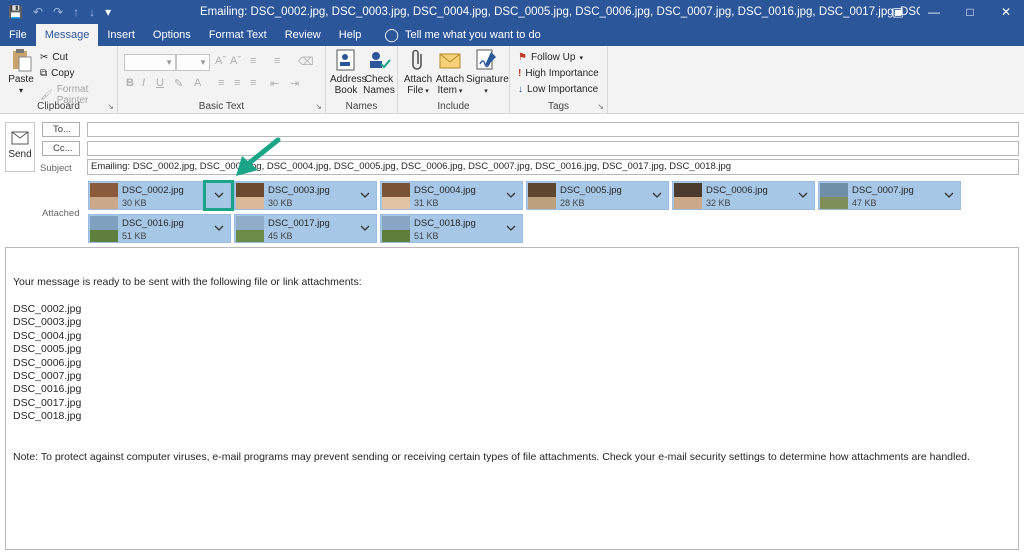 Image resolution: width=1024 pixels, height=555 pixels. What do you see at coordinates (253, 83) in the screenshot?
I see `align-right-icon: ≡` at bounding box center [253, 83].